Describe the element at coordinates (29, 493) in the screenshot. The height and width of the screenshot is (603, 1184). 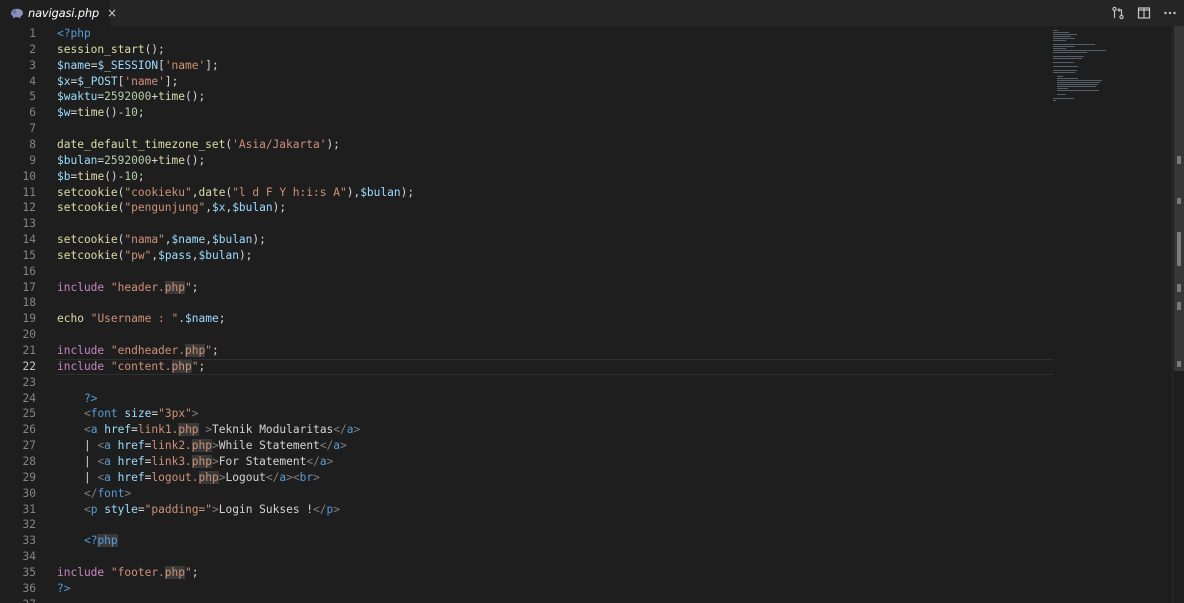
I see `line-number: 30` at that location.